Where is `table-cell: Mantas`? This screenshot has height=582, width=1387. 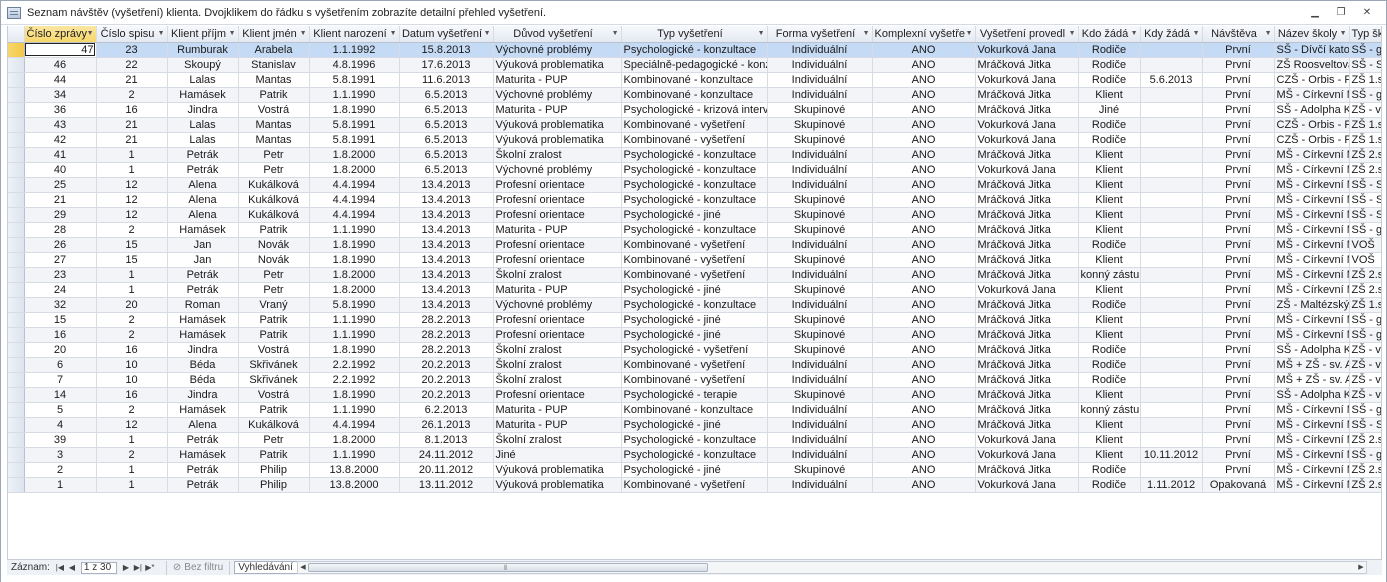 table-cell: Mantas is located at coordinates (274, 80).